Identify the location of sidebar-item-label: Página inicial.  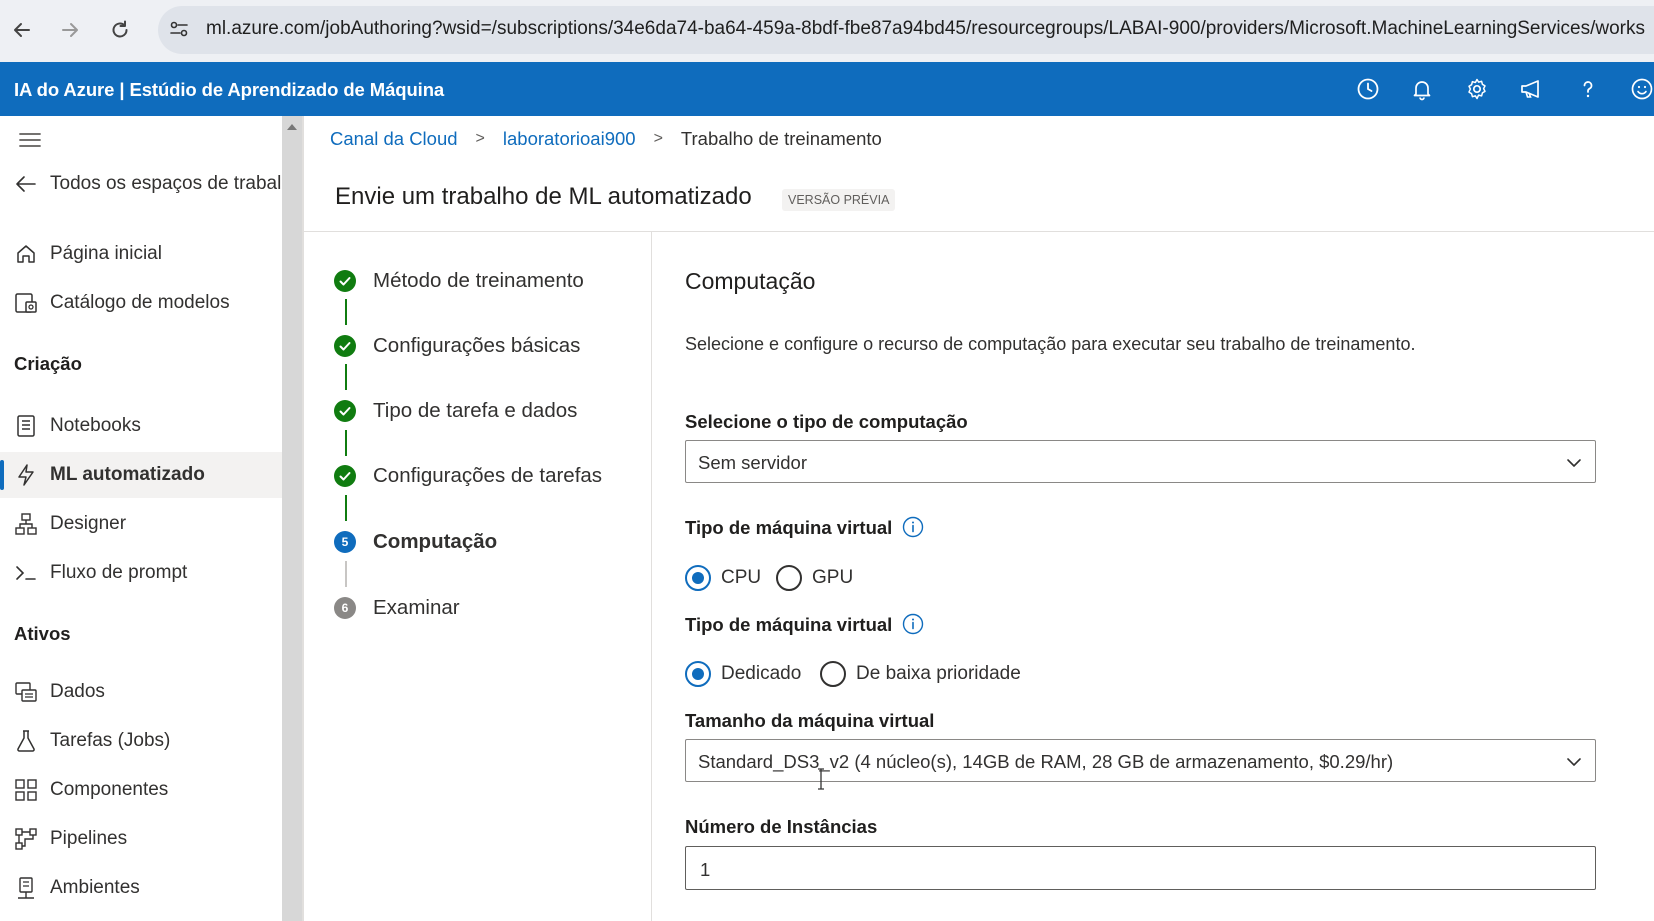
(106, 253).